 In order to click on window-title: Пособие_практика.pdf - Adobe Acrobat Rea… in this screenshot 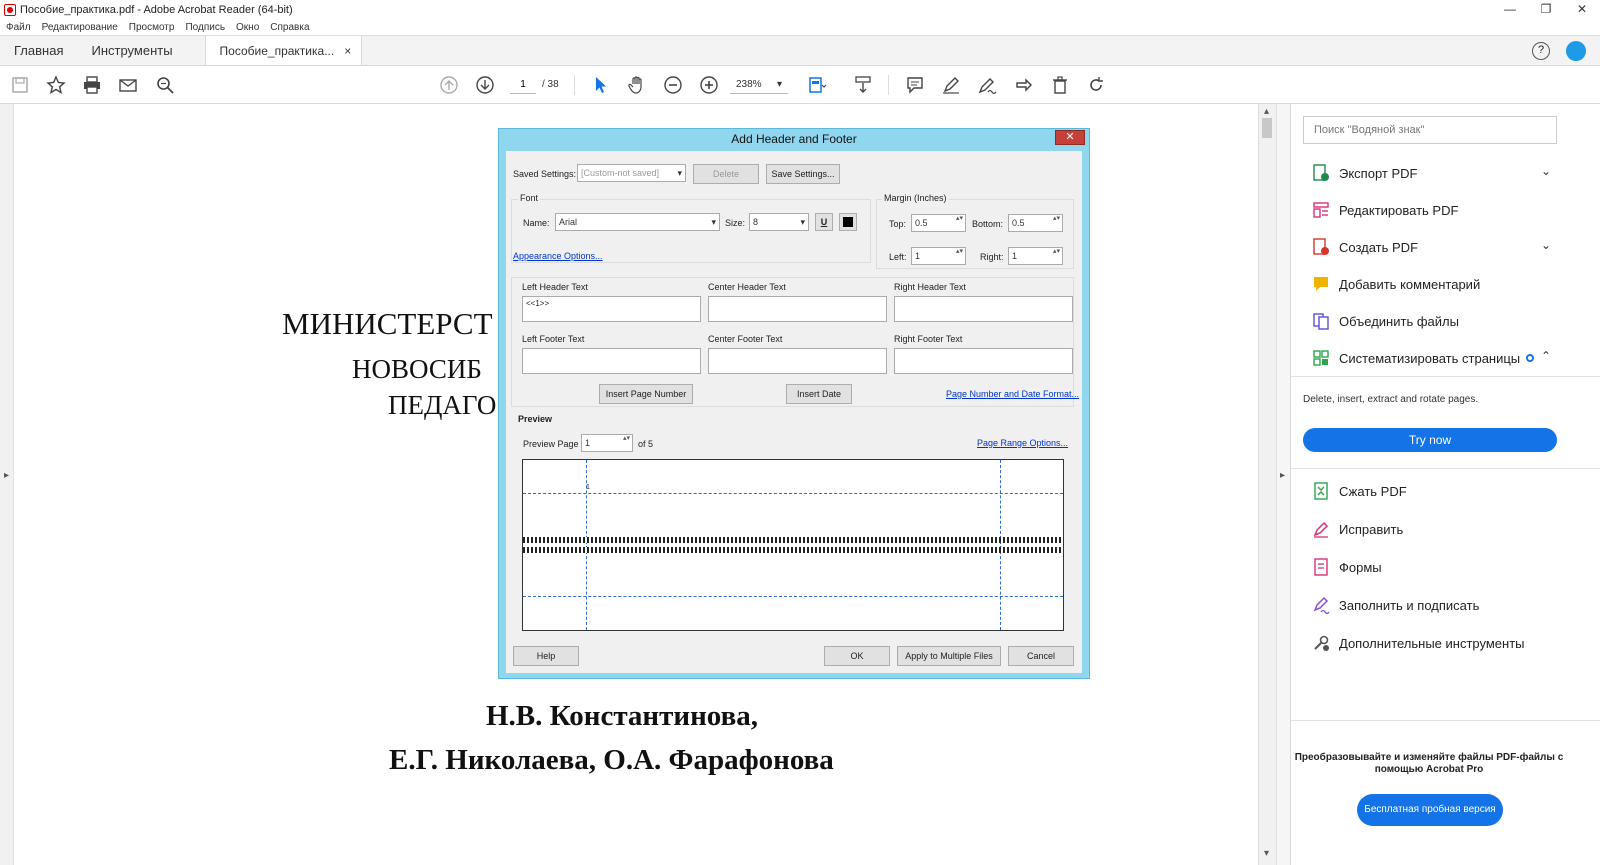, I will do `click(156, 10)`.